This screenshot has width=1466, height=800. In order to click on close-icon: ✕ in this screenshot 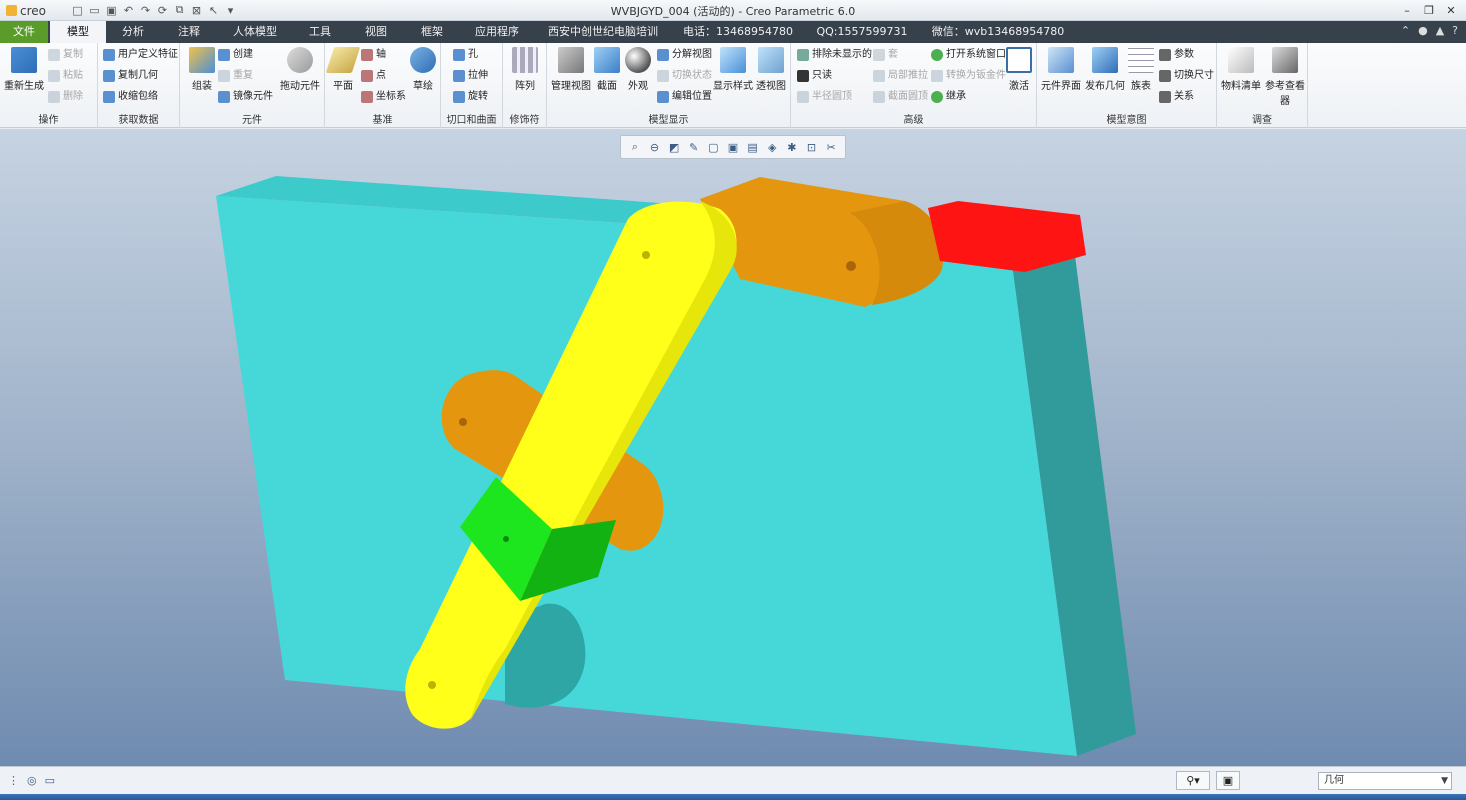, I will do `click(1451, 10)`.